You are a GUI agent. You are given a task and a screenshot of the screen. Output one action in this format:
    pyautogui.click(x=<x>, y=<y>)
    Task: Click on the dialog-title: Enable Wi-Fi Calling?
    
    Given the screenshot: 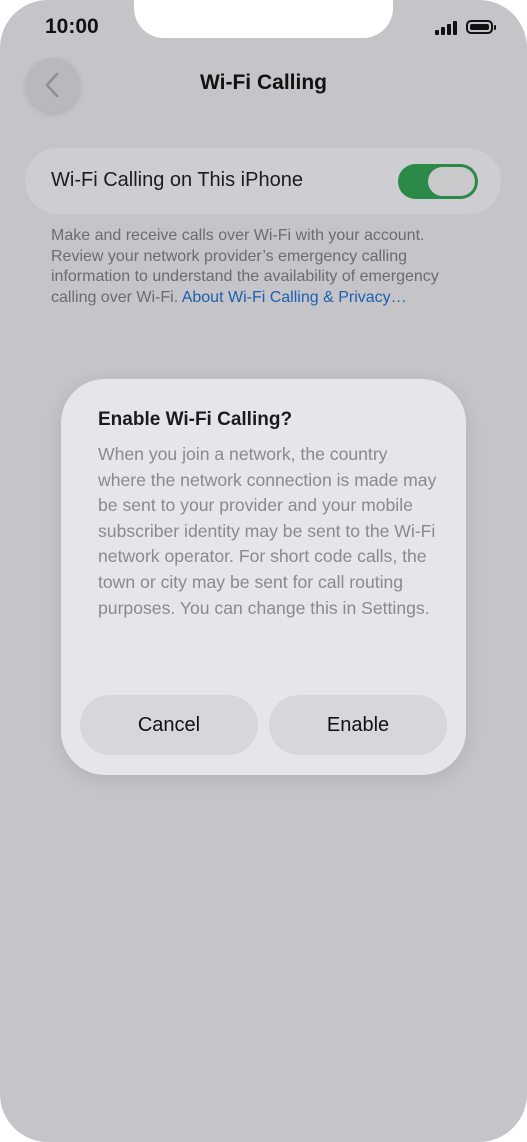 What is the action you would take?
    pyautogui.click(x=195, y=419)
    